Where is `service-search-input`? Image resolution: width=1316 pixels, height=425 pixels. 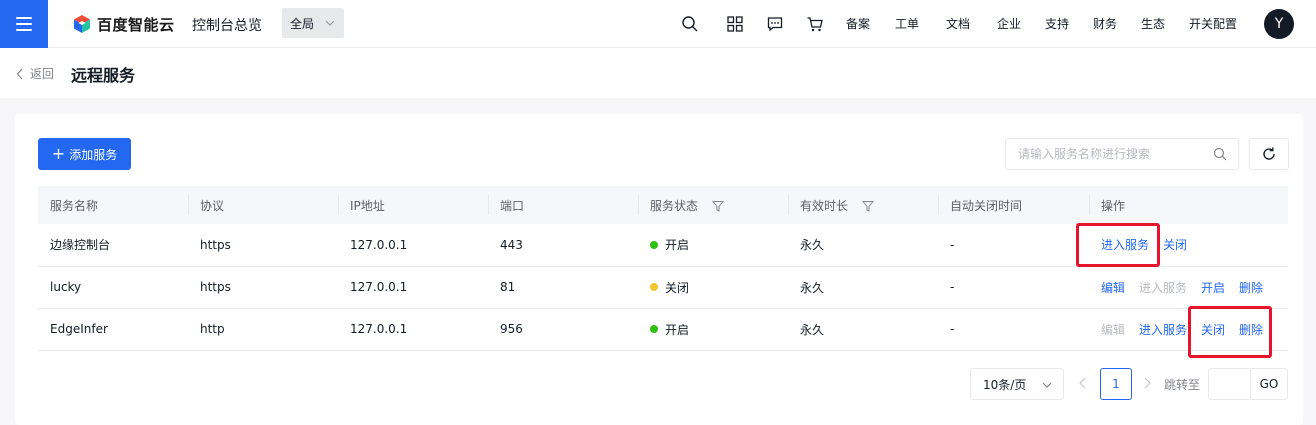 service-search-input is located at coordinates (1104, 154).